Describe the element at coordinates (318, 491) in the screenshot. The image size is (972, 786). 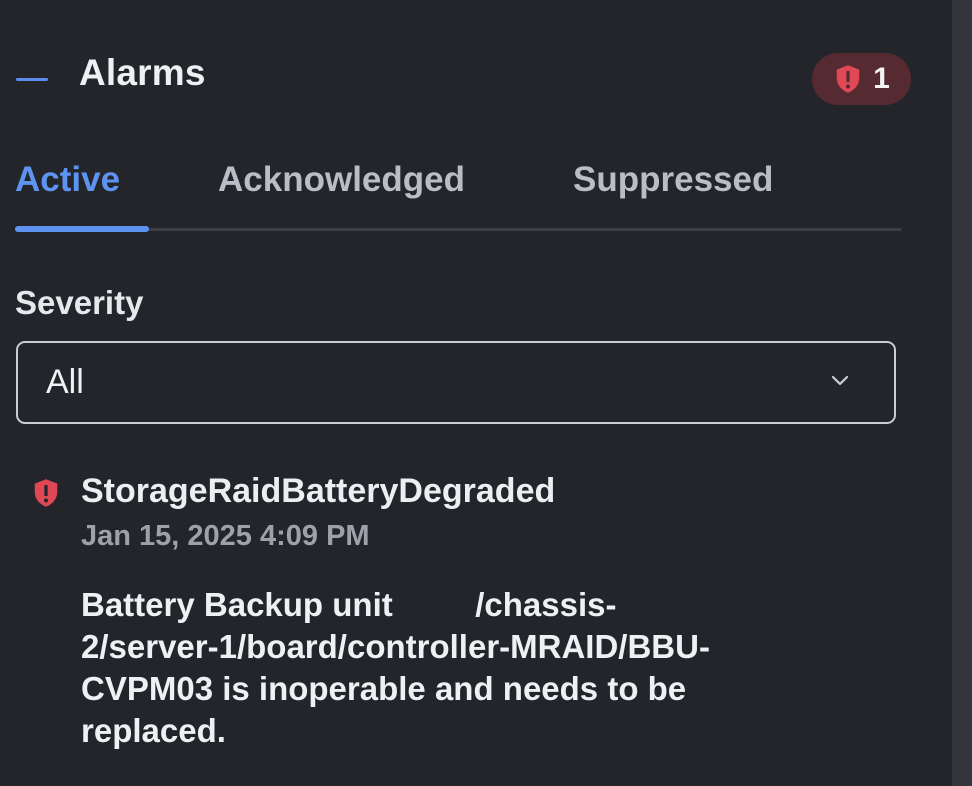
I see `alarm-name: StorageRaidBatteryDegraded` at that location.